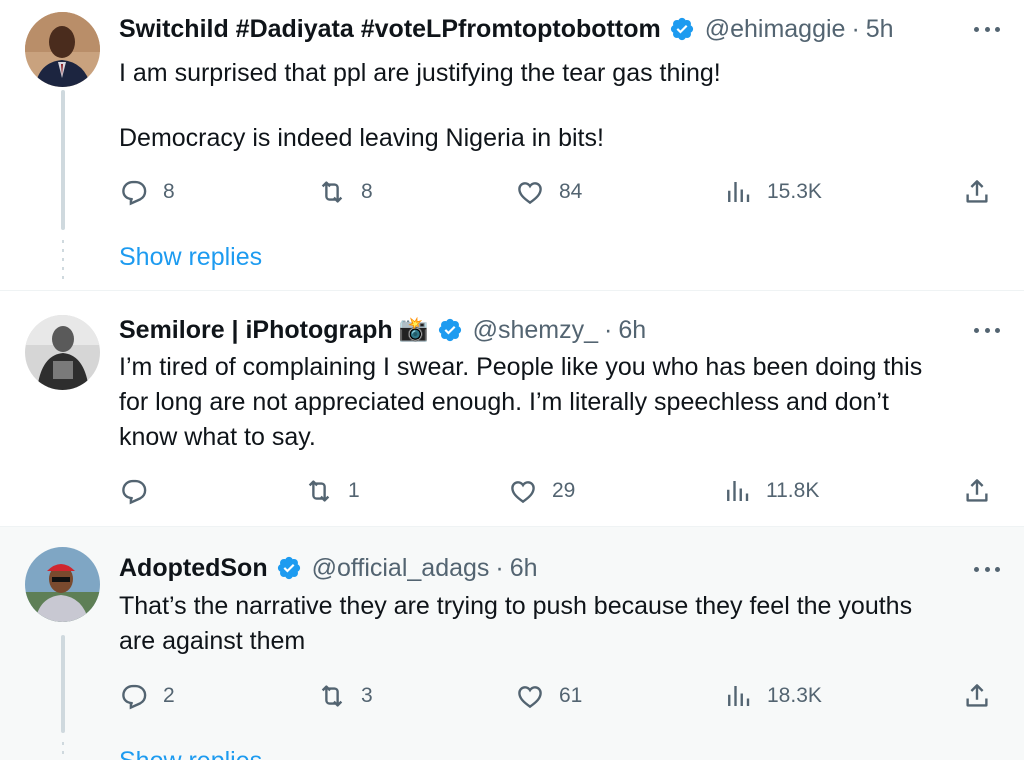 This screenshot has height=760, width=1024. I want to click on retweet-button: 8, so click(345, 192).